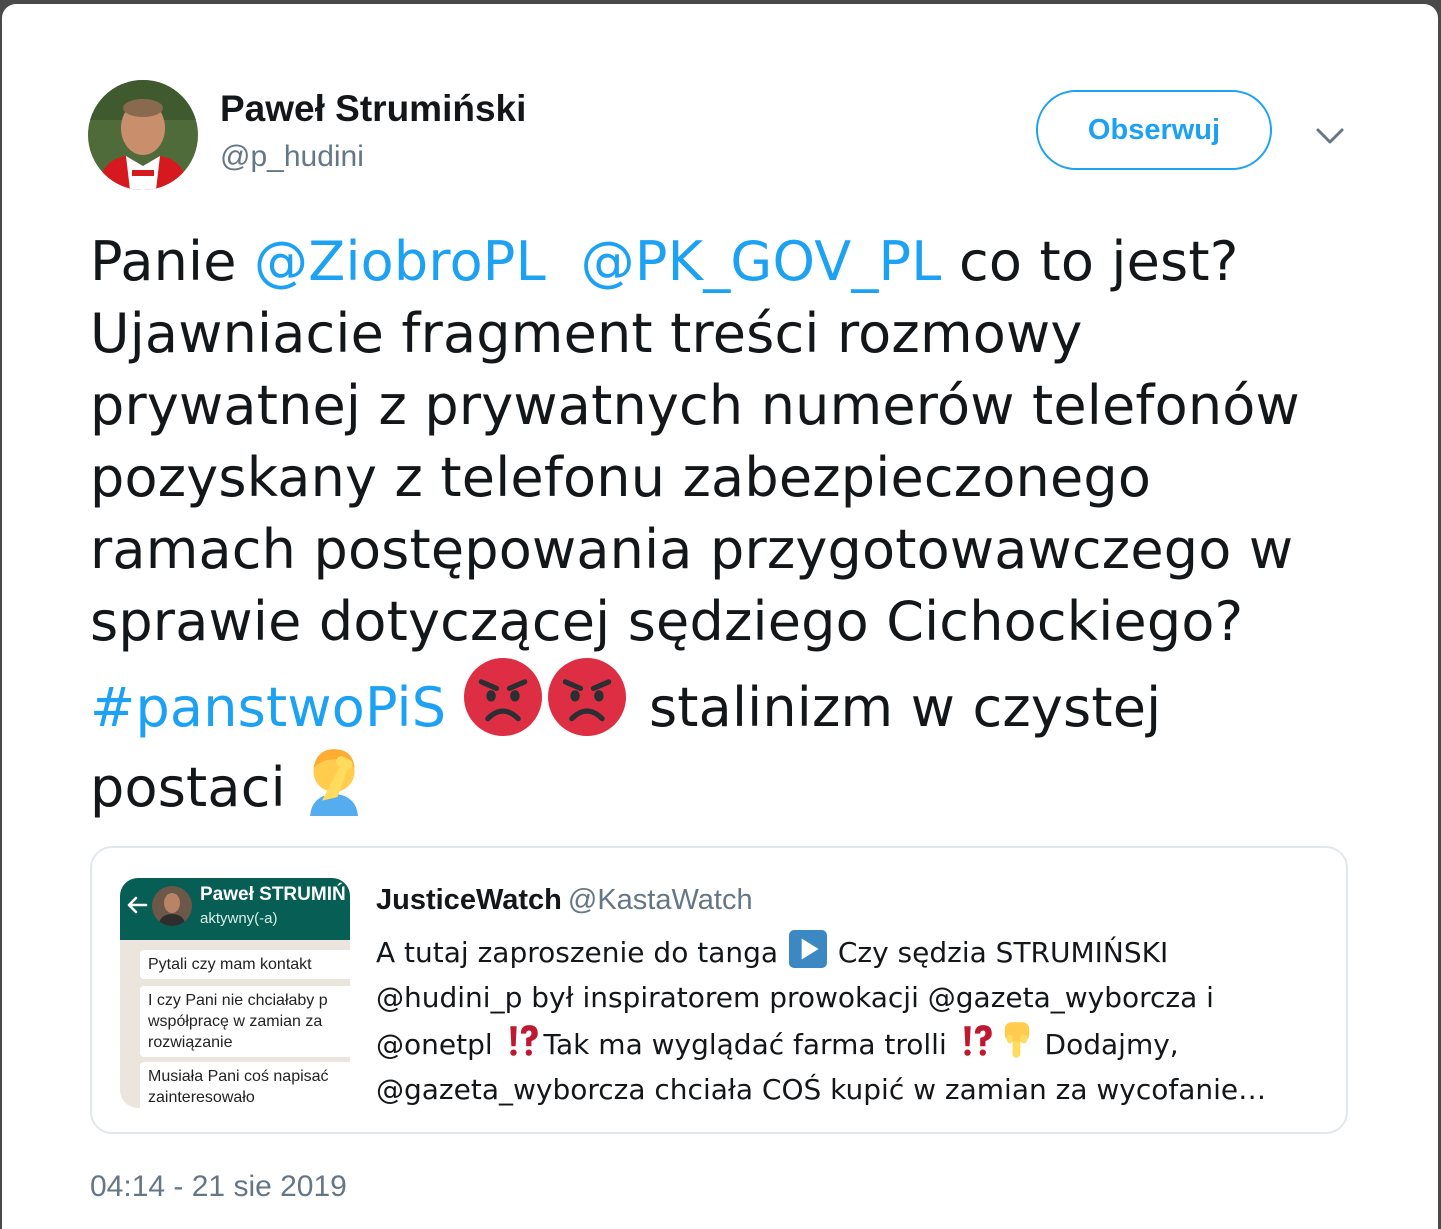  What do you see at coordinates (1154, 130) in the screenshot?
I see `follow-button: Obserwuj` at bounding box center [1154, 130].